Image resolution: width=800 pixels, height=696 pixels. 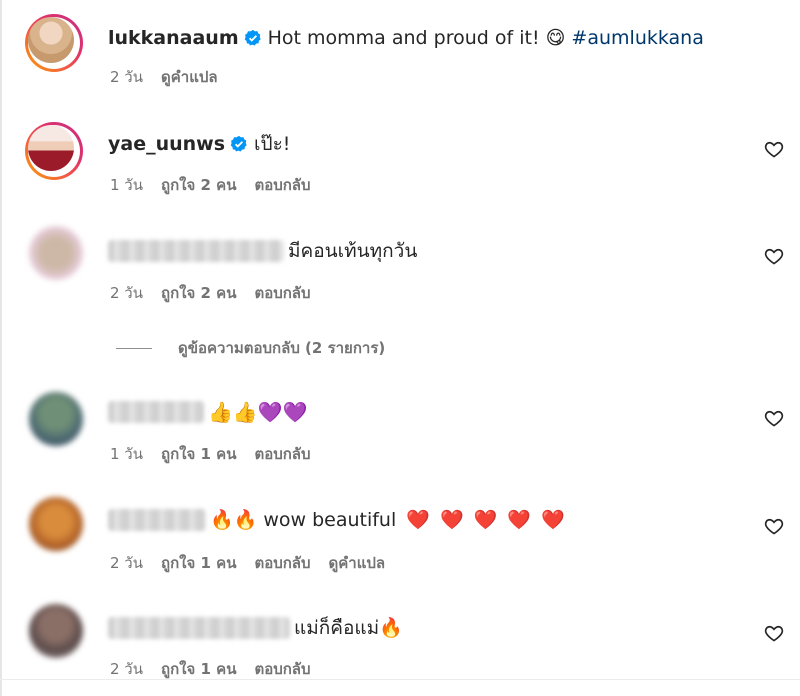 What do you see at coordinates (416, 38) in the screenshot?
I see `comment-text: Hot momma and proud of it! 😋` at bounding box center [416, 38].